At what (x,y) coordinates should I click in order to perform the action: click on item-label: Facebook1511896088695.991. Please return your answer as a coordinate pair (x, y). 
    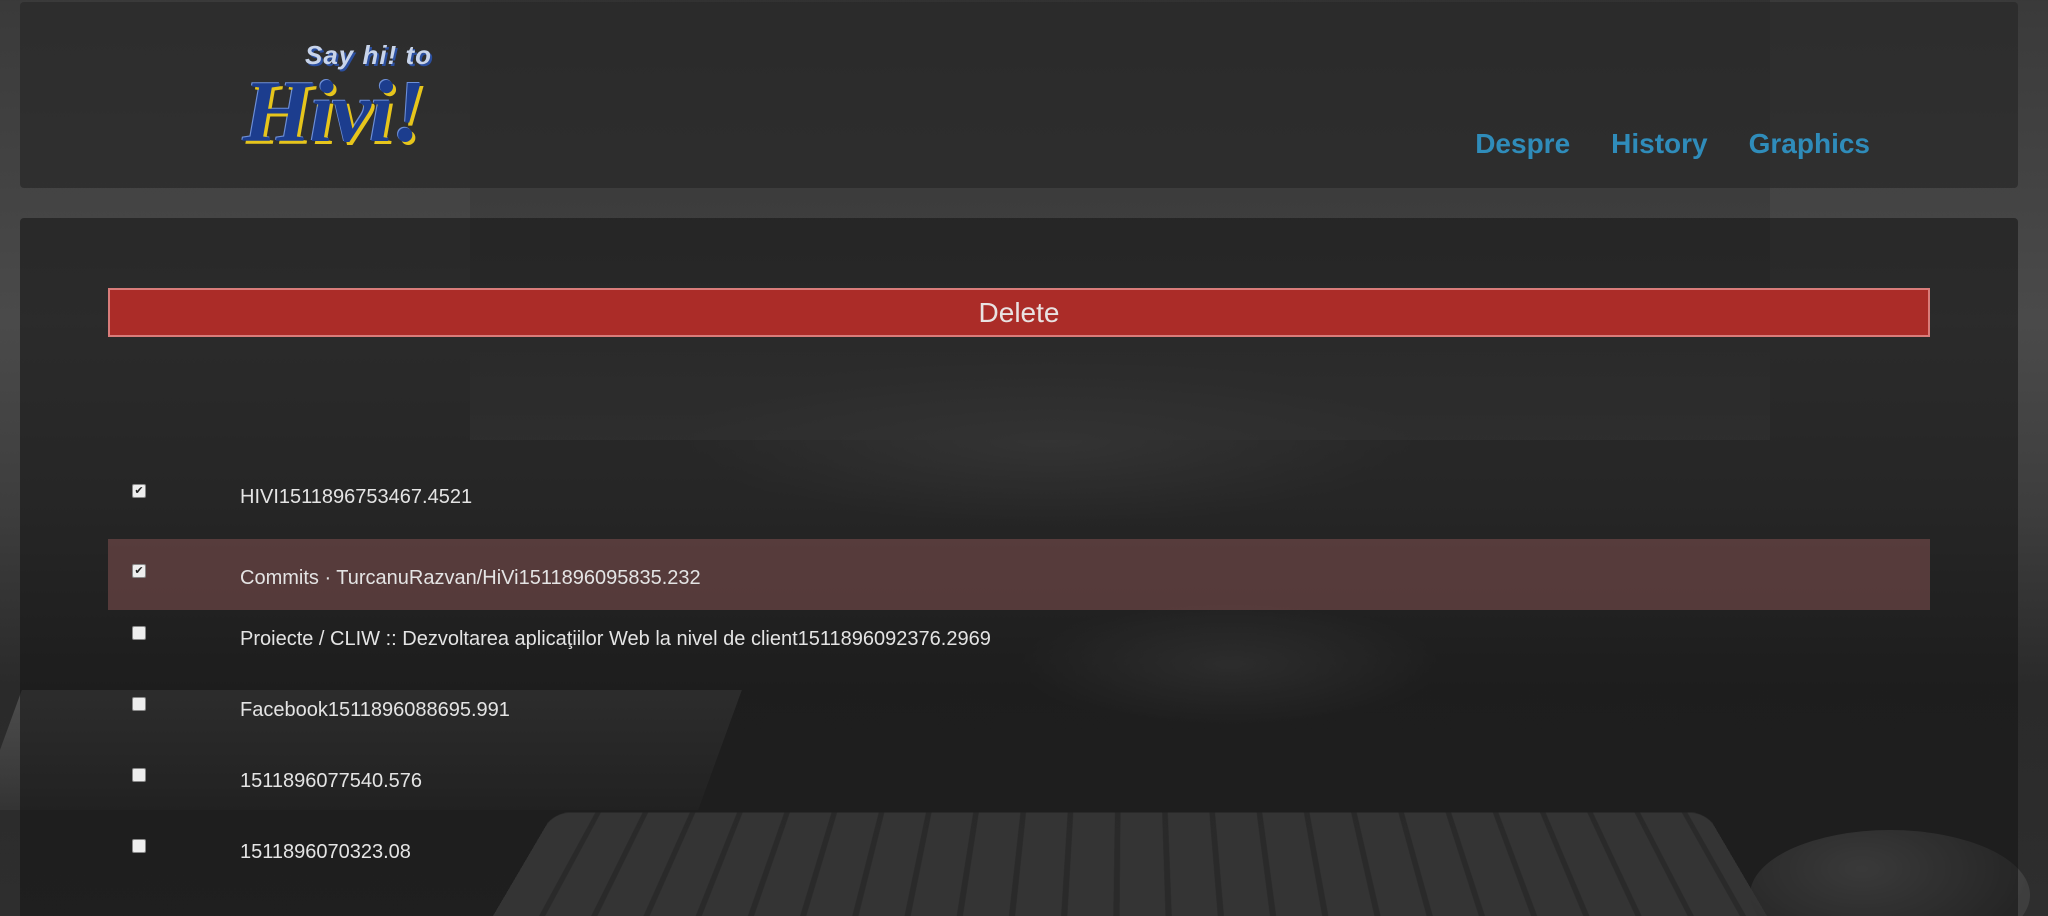
    Looking at the image, I should click on (375, 710).